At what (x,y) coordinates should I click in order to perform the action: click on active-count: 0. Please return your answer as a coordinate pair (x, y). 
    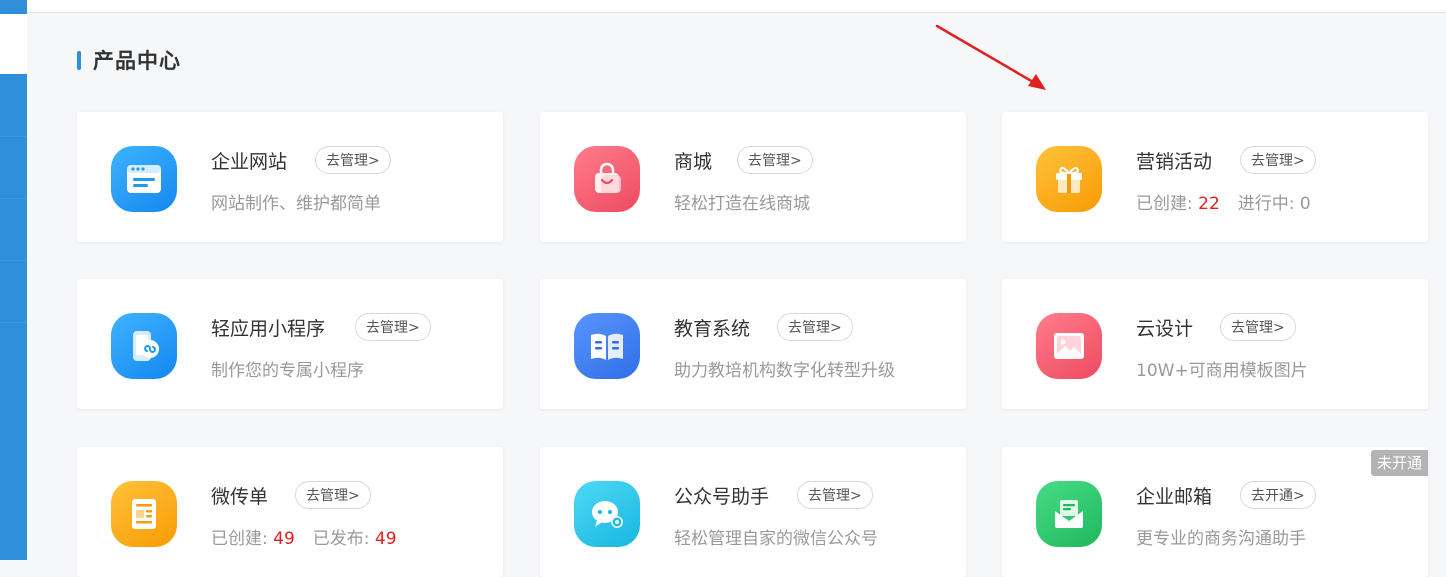
    Looking at the image, I should click on (1305, 204).